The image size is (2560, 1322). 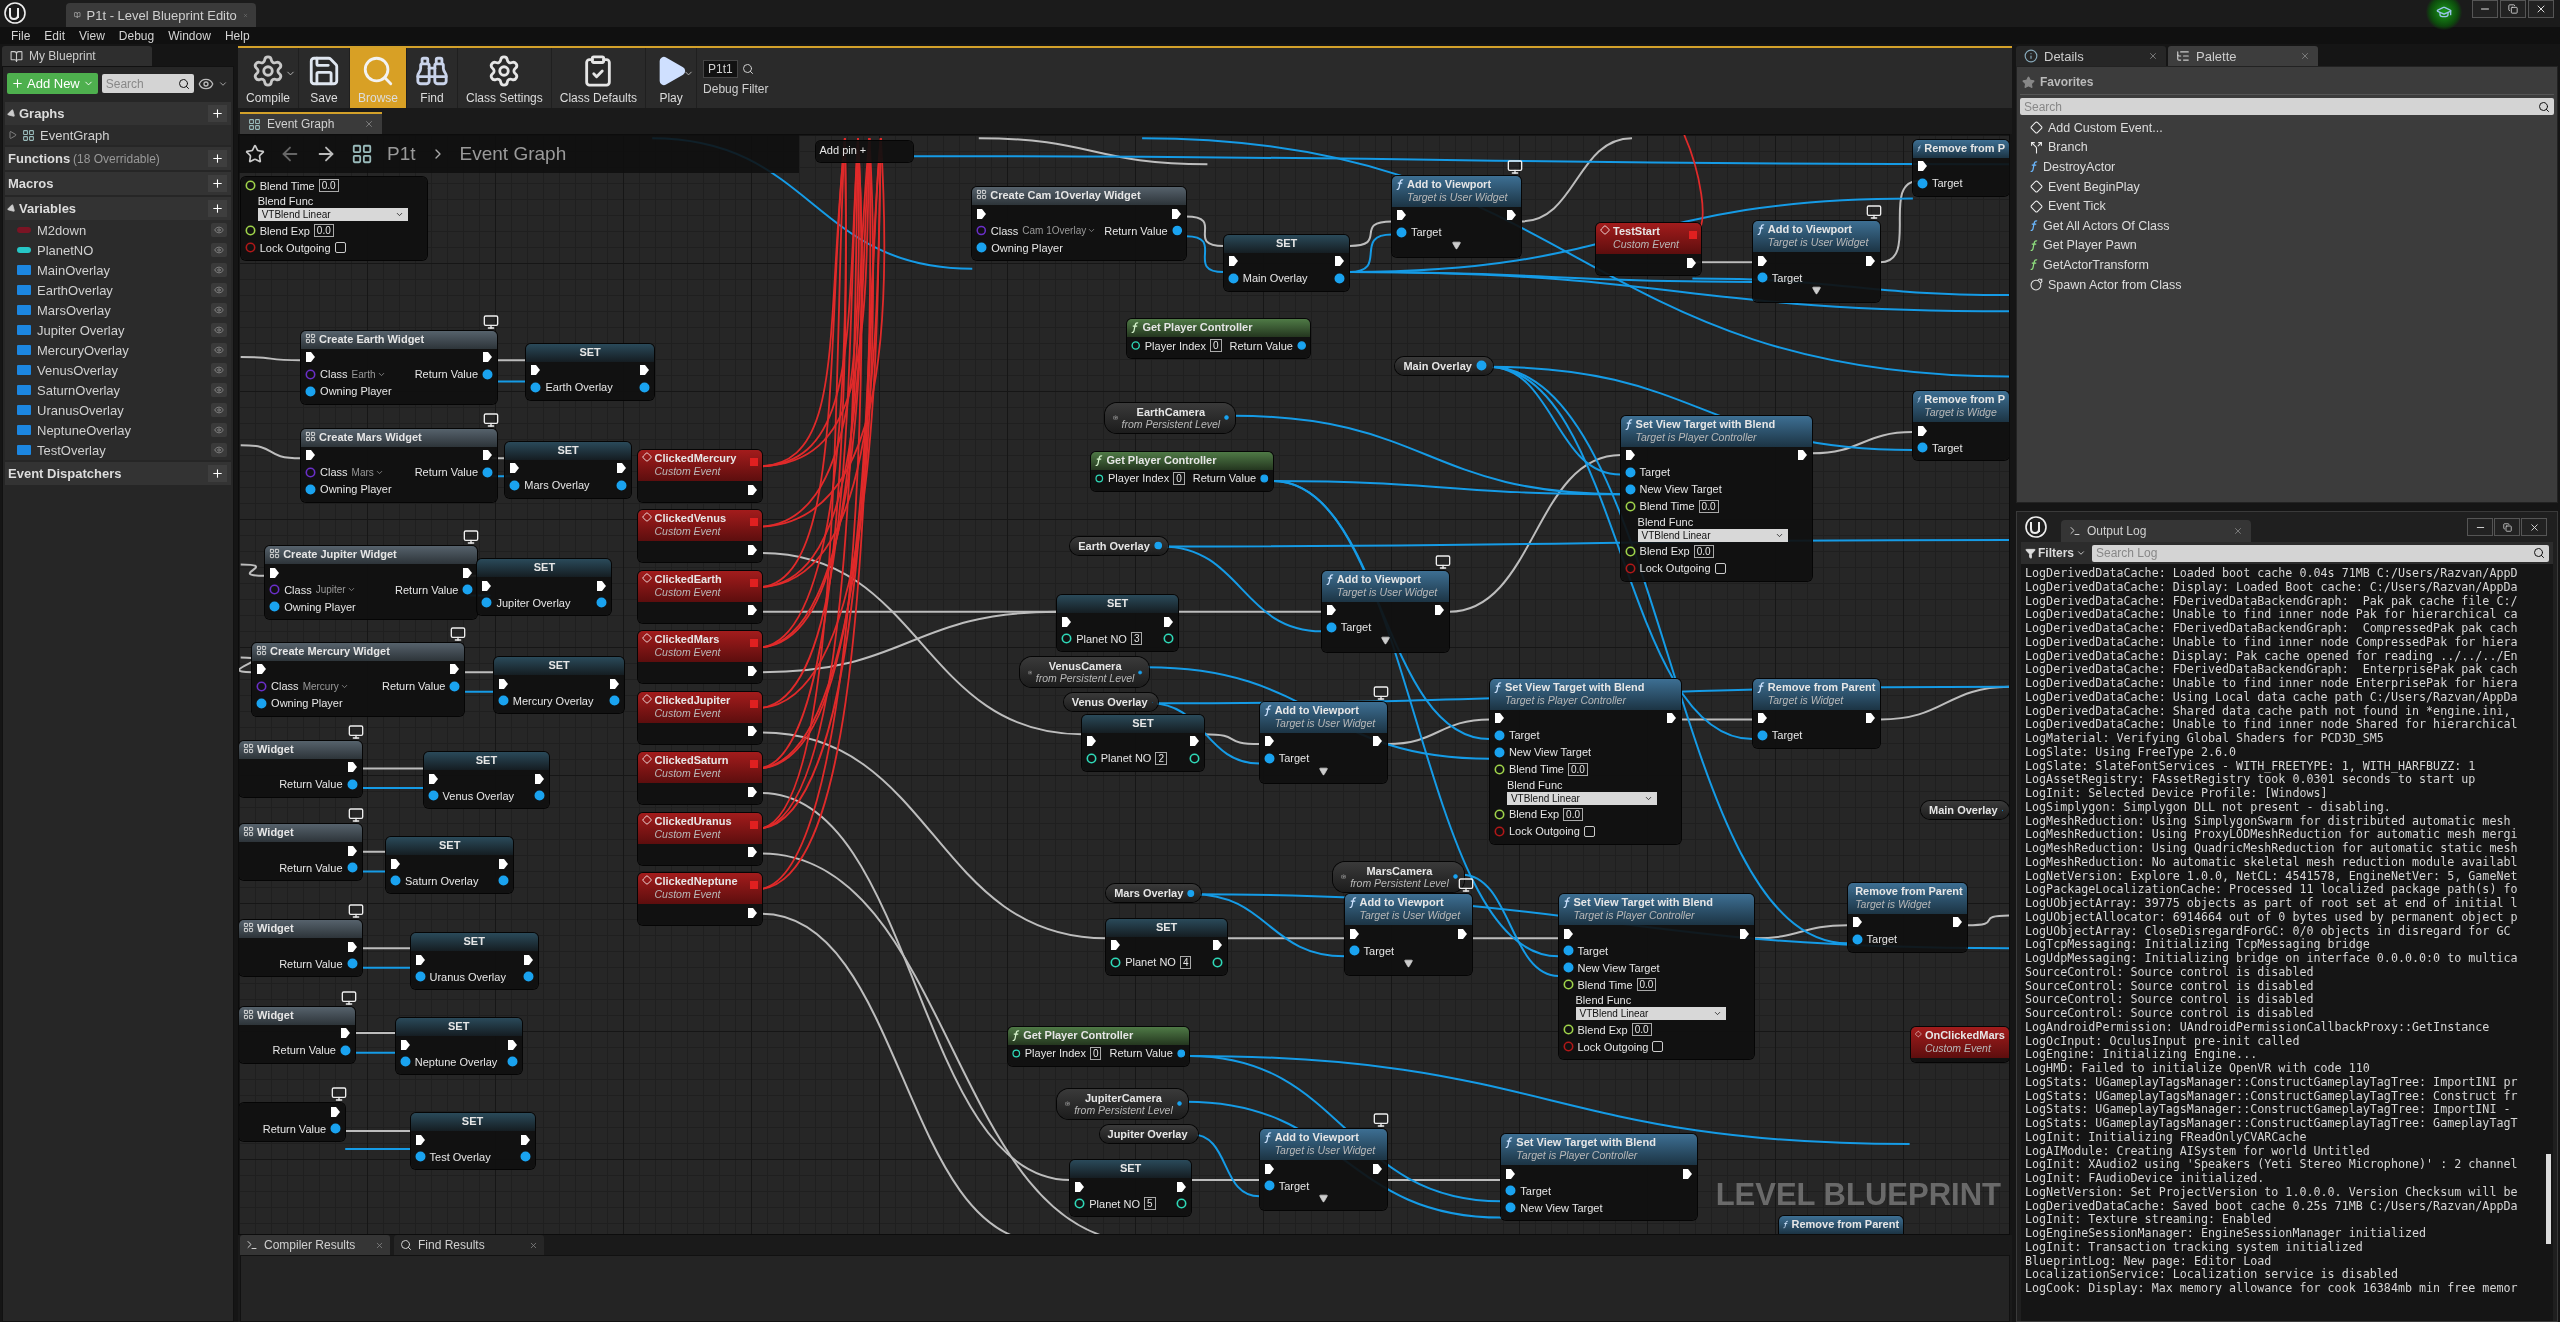 I want to click on section-header: Graphs, so click(x=118, y=113).